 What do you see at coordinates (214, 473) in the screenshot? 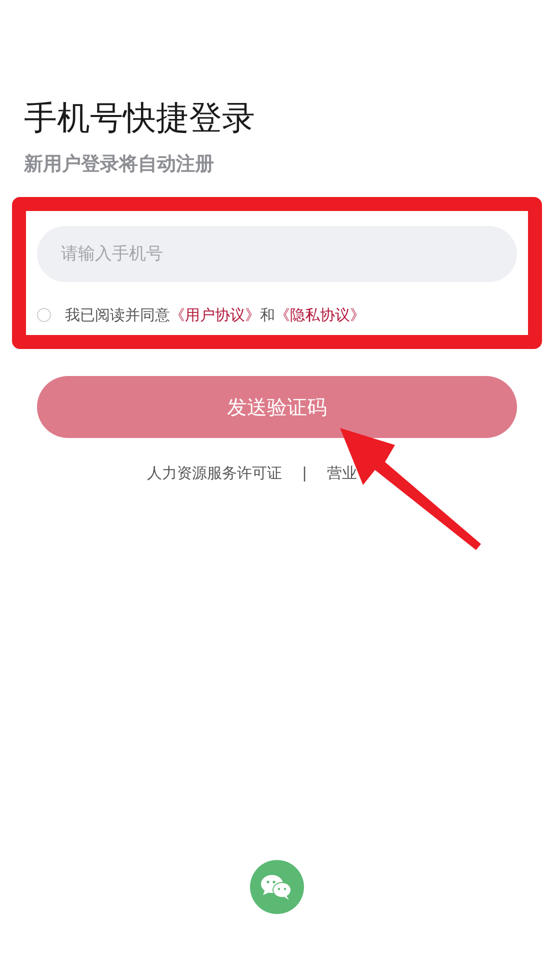
I see `license-link: 人力资源服务许可证` at bounding box center [214, 473].